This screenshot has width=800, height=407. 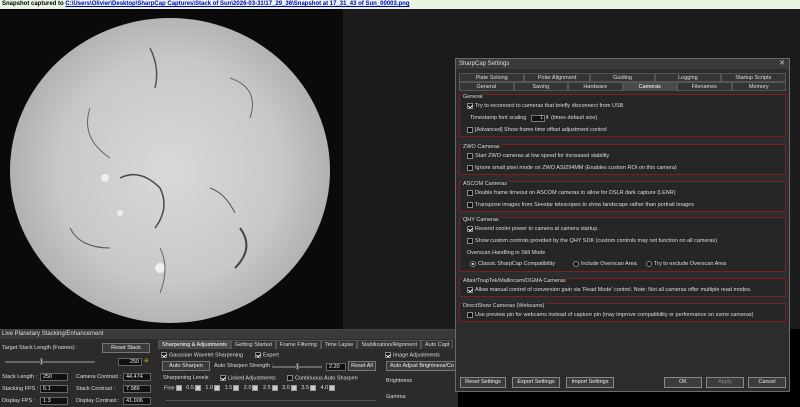 What do you see at coordinates (228, 388) in the screenshot?
I see `level-1-5-label: 1.5` at bounding box center [228, 388].